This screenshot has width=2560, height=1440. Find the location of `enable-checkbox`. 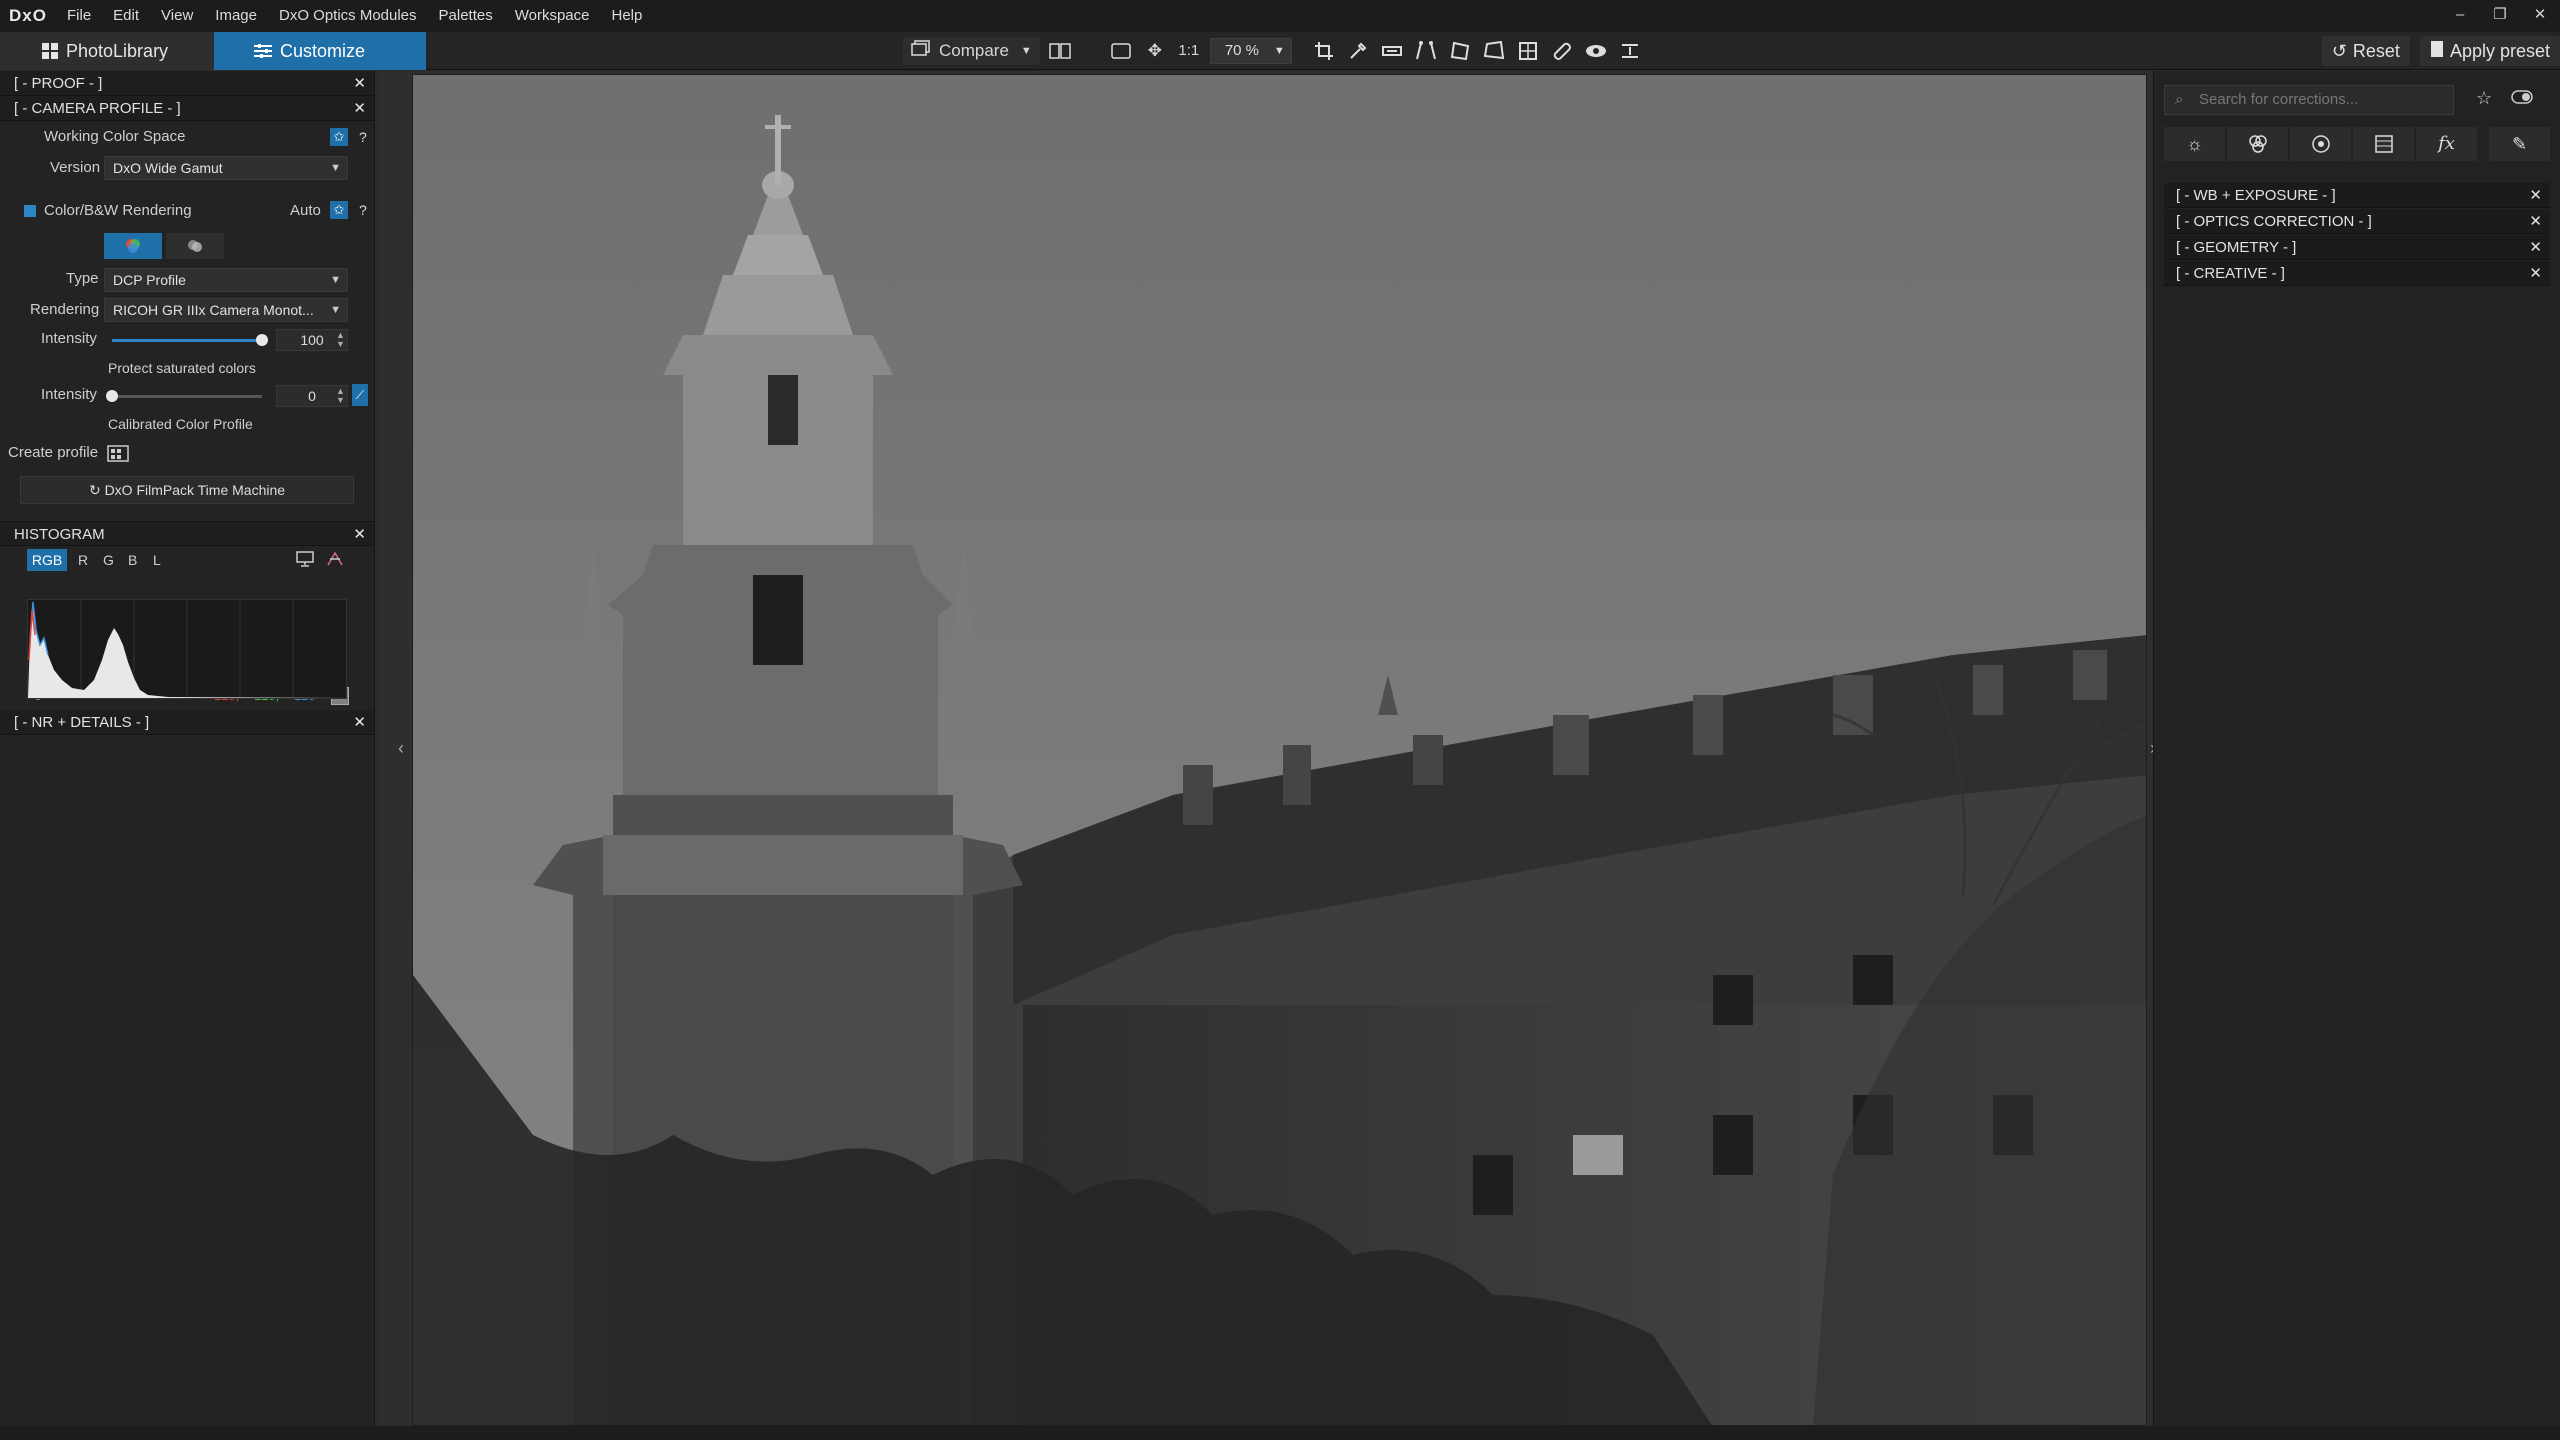

enable-checkbox is located at coordinates (30, 211).